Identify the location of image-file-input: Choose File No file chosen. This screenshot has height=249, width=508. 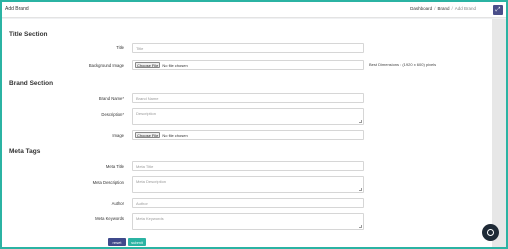
(248, 135).